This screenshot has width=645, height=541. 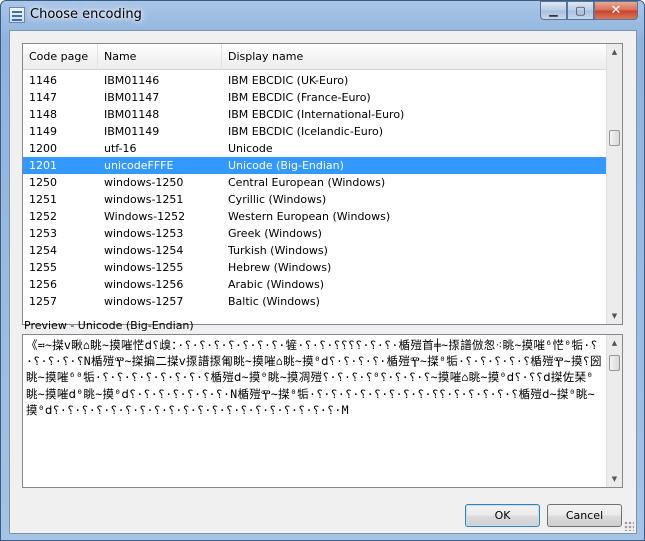 I want to click on cell-name: IBM01148, so click(x=132, y=114).